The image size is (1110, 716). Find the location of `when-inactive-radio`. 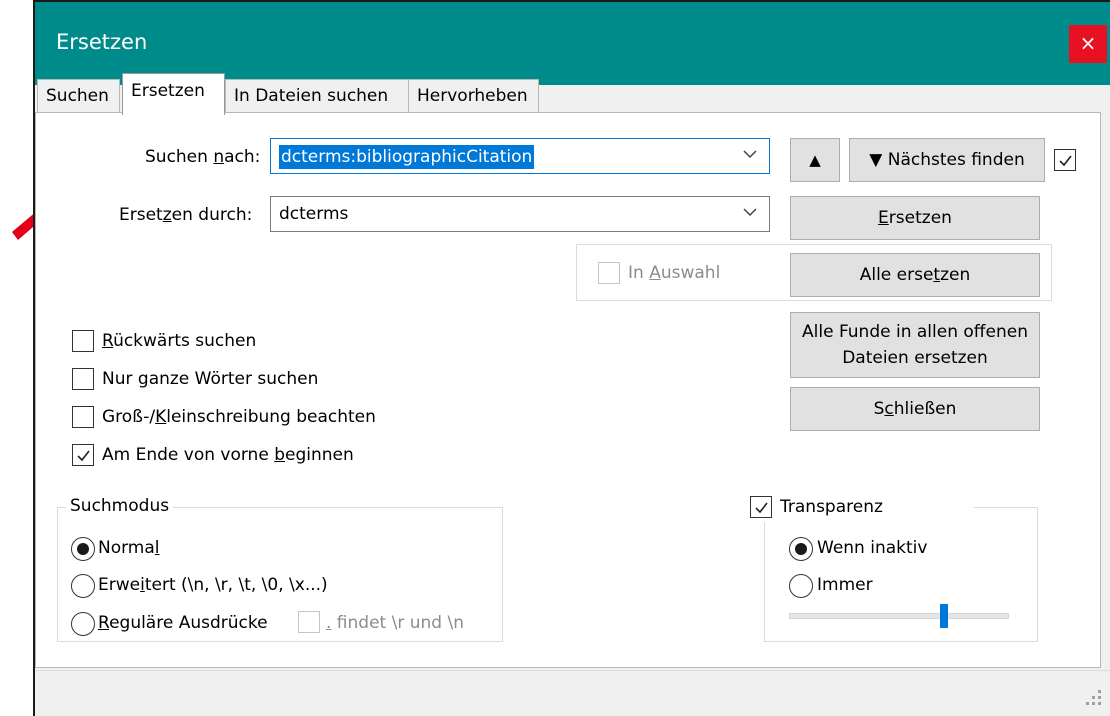

when-inactive-radio is located at coordinates (801, 549).